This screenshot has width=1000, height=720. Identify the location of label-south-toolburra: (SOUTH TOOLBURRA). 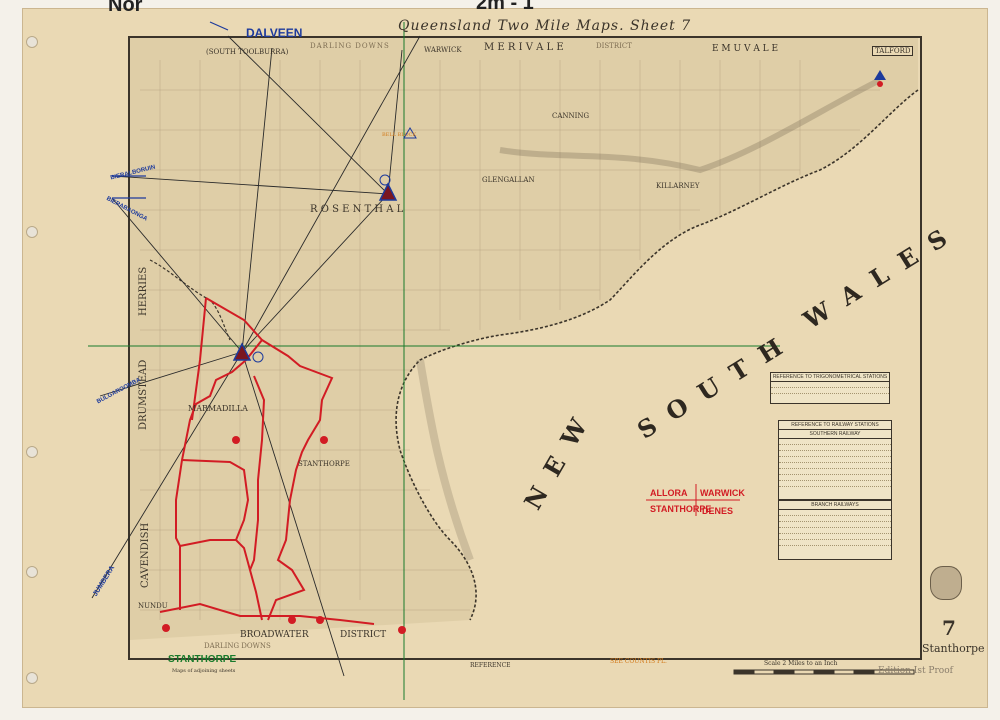
(247, 52).